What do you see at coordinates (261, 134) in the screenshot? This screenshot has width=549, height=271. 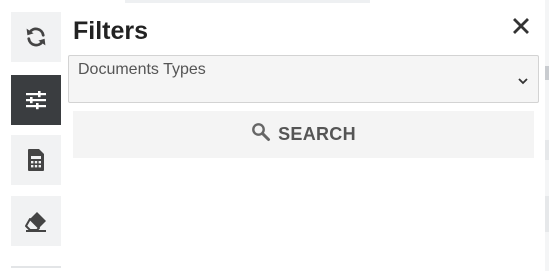 I see `search-icon` at bounding box center [261, 134].